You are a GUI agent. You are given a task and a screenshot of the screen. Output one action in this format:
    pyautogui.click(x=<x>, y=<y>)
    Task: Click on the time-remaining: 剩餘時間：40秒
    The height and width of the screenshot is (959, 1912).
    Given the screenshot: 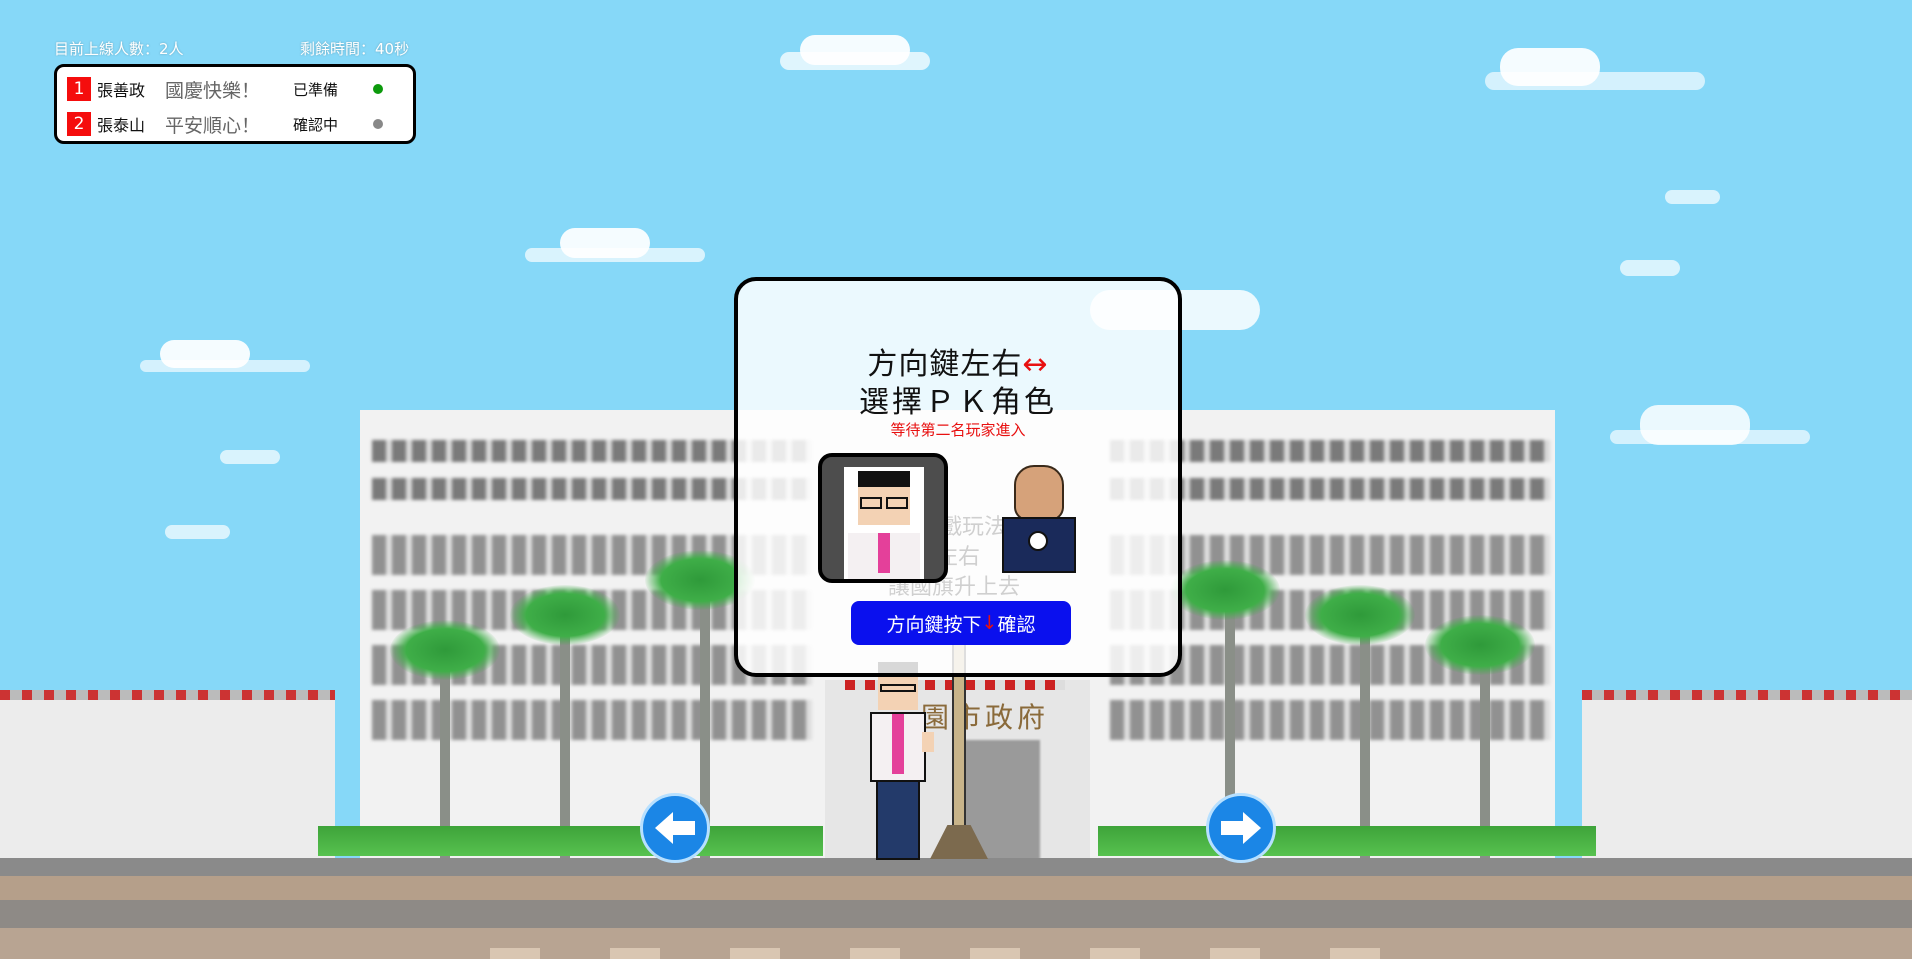 What is the action you would take?
    pyautogui.click(x=355, y=49)
    